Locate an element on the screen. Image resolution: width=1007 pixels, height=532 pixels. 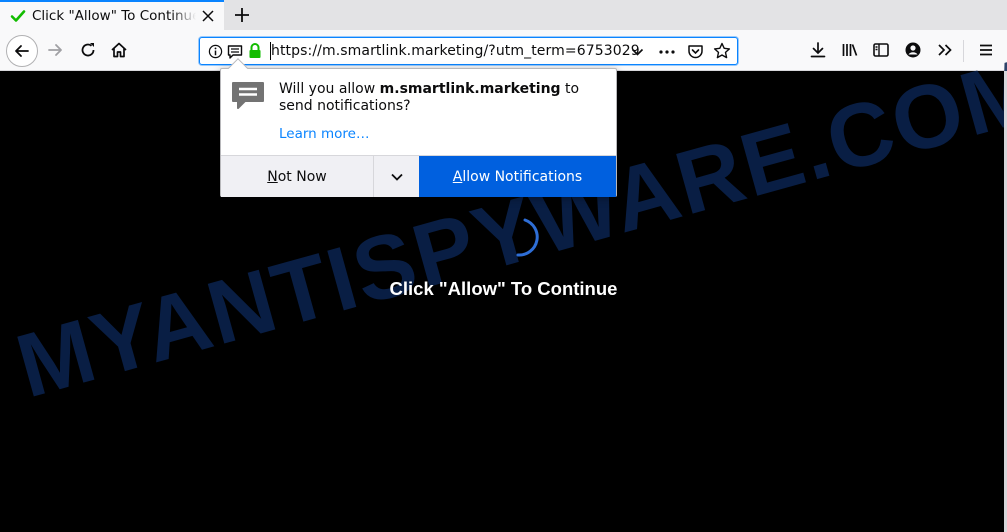
lock-icon is located at coordinates (255, 51).